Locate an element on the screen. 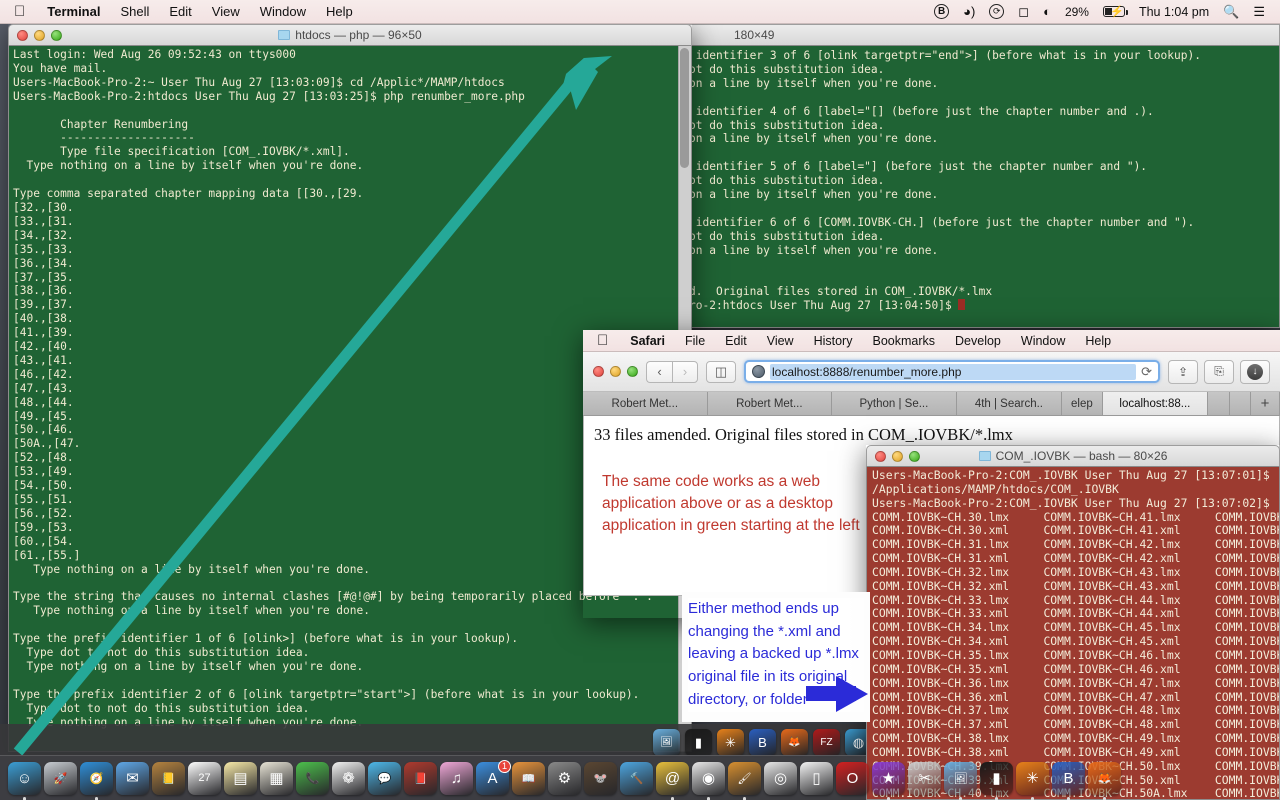 Image resolution: width=1280 pixels, height=800 pixels. dock-icon-bbedit: B is located at coordinates (1068, 780).